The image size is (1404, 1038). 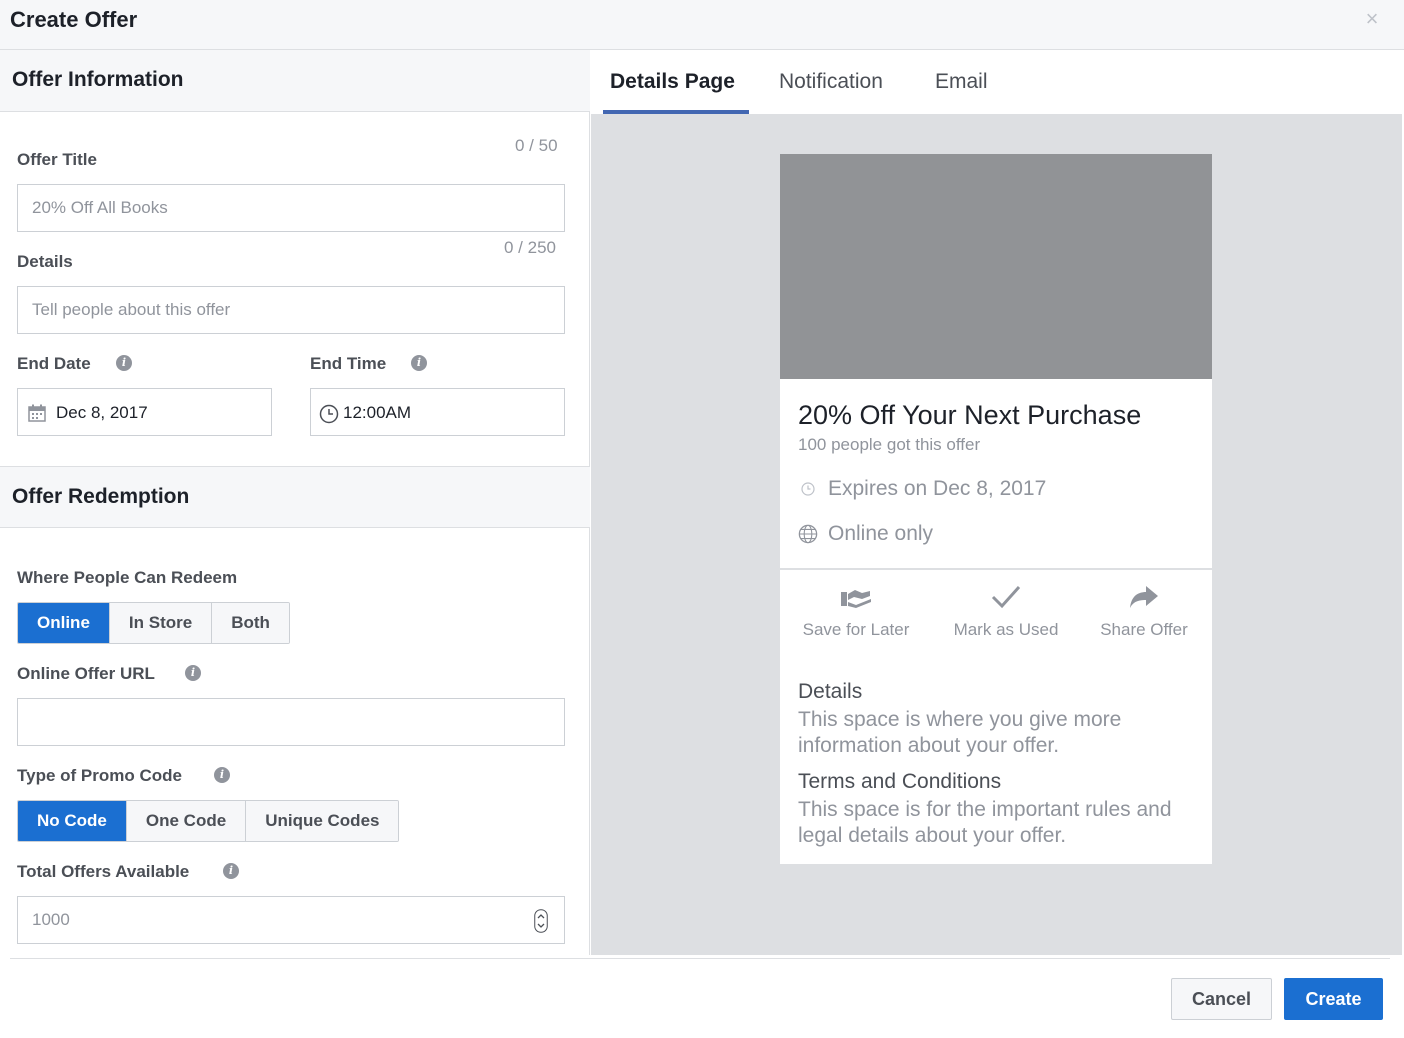 I want to click on offer-redemption-header: Offer Redemption, so click(x=295, y=497).